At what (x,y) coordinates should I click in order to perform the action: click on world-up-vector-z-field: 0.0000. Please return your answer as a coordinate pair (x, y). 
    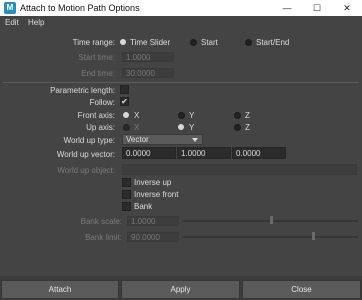
    Looking at the image, I should click on (259, 153).